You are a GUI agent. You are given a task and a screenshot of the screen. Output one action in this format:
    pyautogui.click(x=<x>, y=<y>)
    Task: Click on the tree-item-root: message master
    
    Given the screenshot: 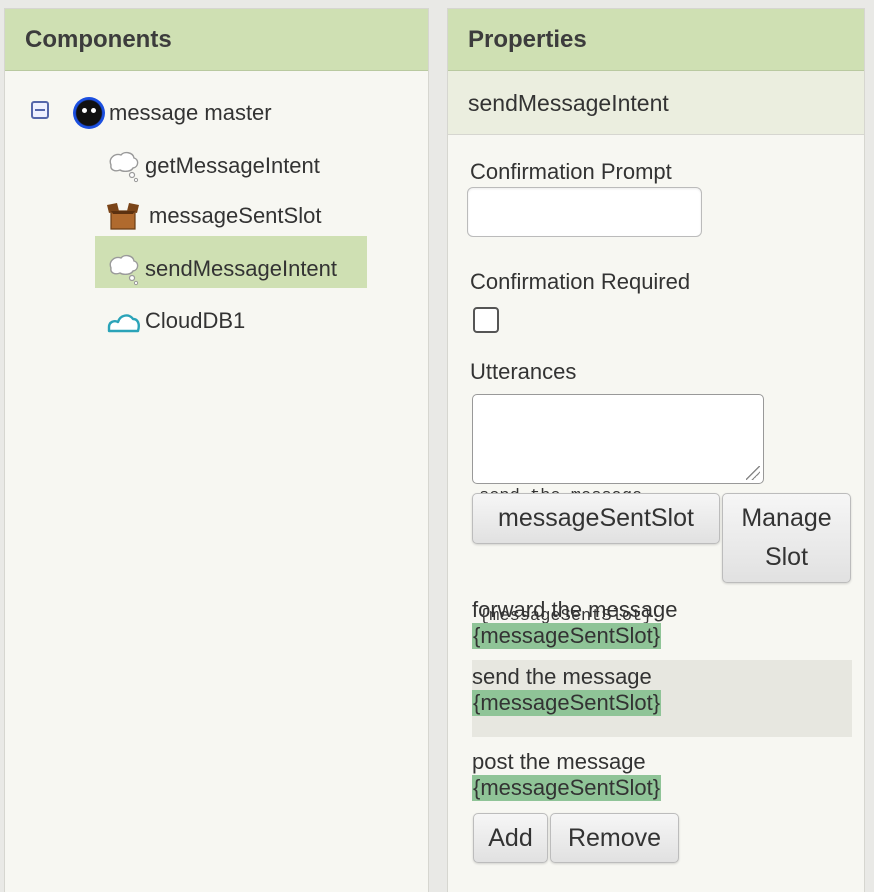 What is the action you would take?
    pyautogui.click(x=172, y=113)
    